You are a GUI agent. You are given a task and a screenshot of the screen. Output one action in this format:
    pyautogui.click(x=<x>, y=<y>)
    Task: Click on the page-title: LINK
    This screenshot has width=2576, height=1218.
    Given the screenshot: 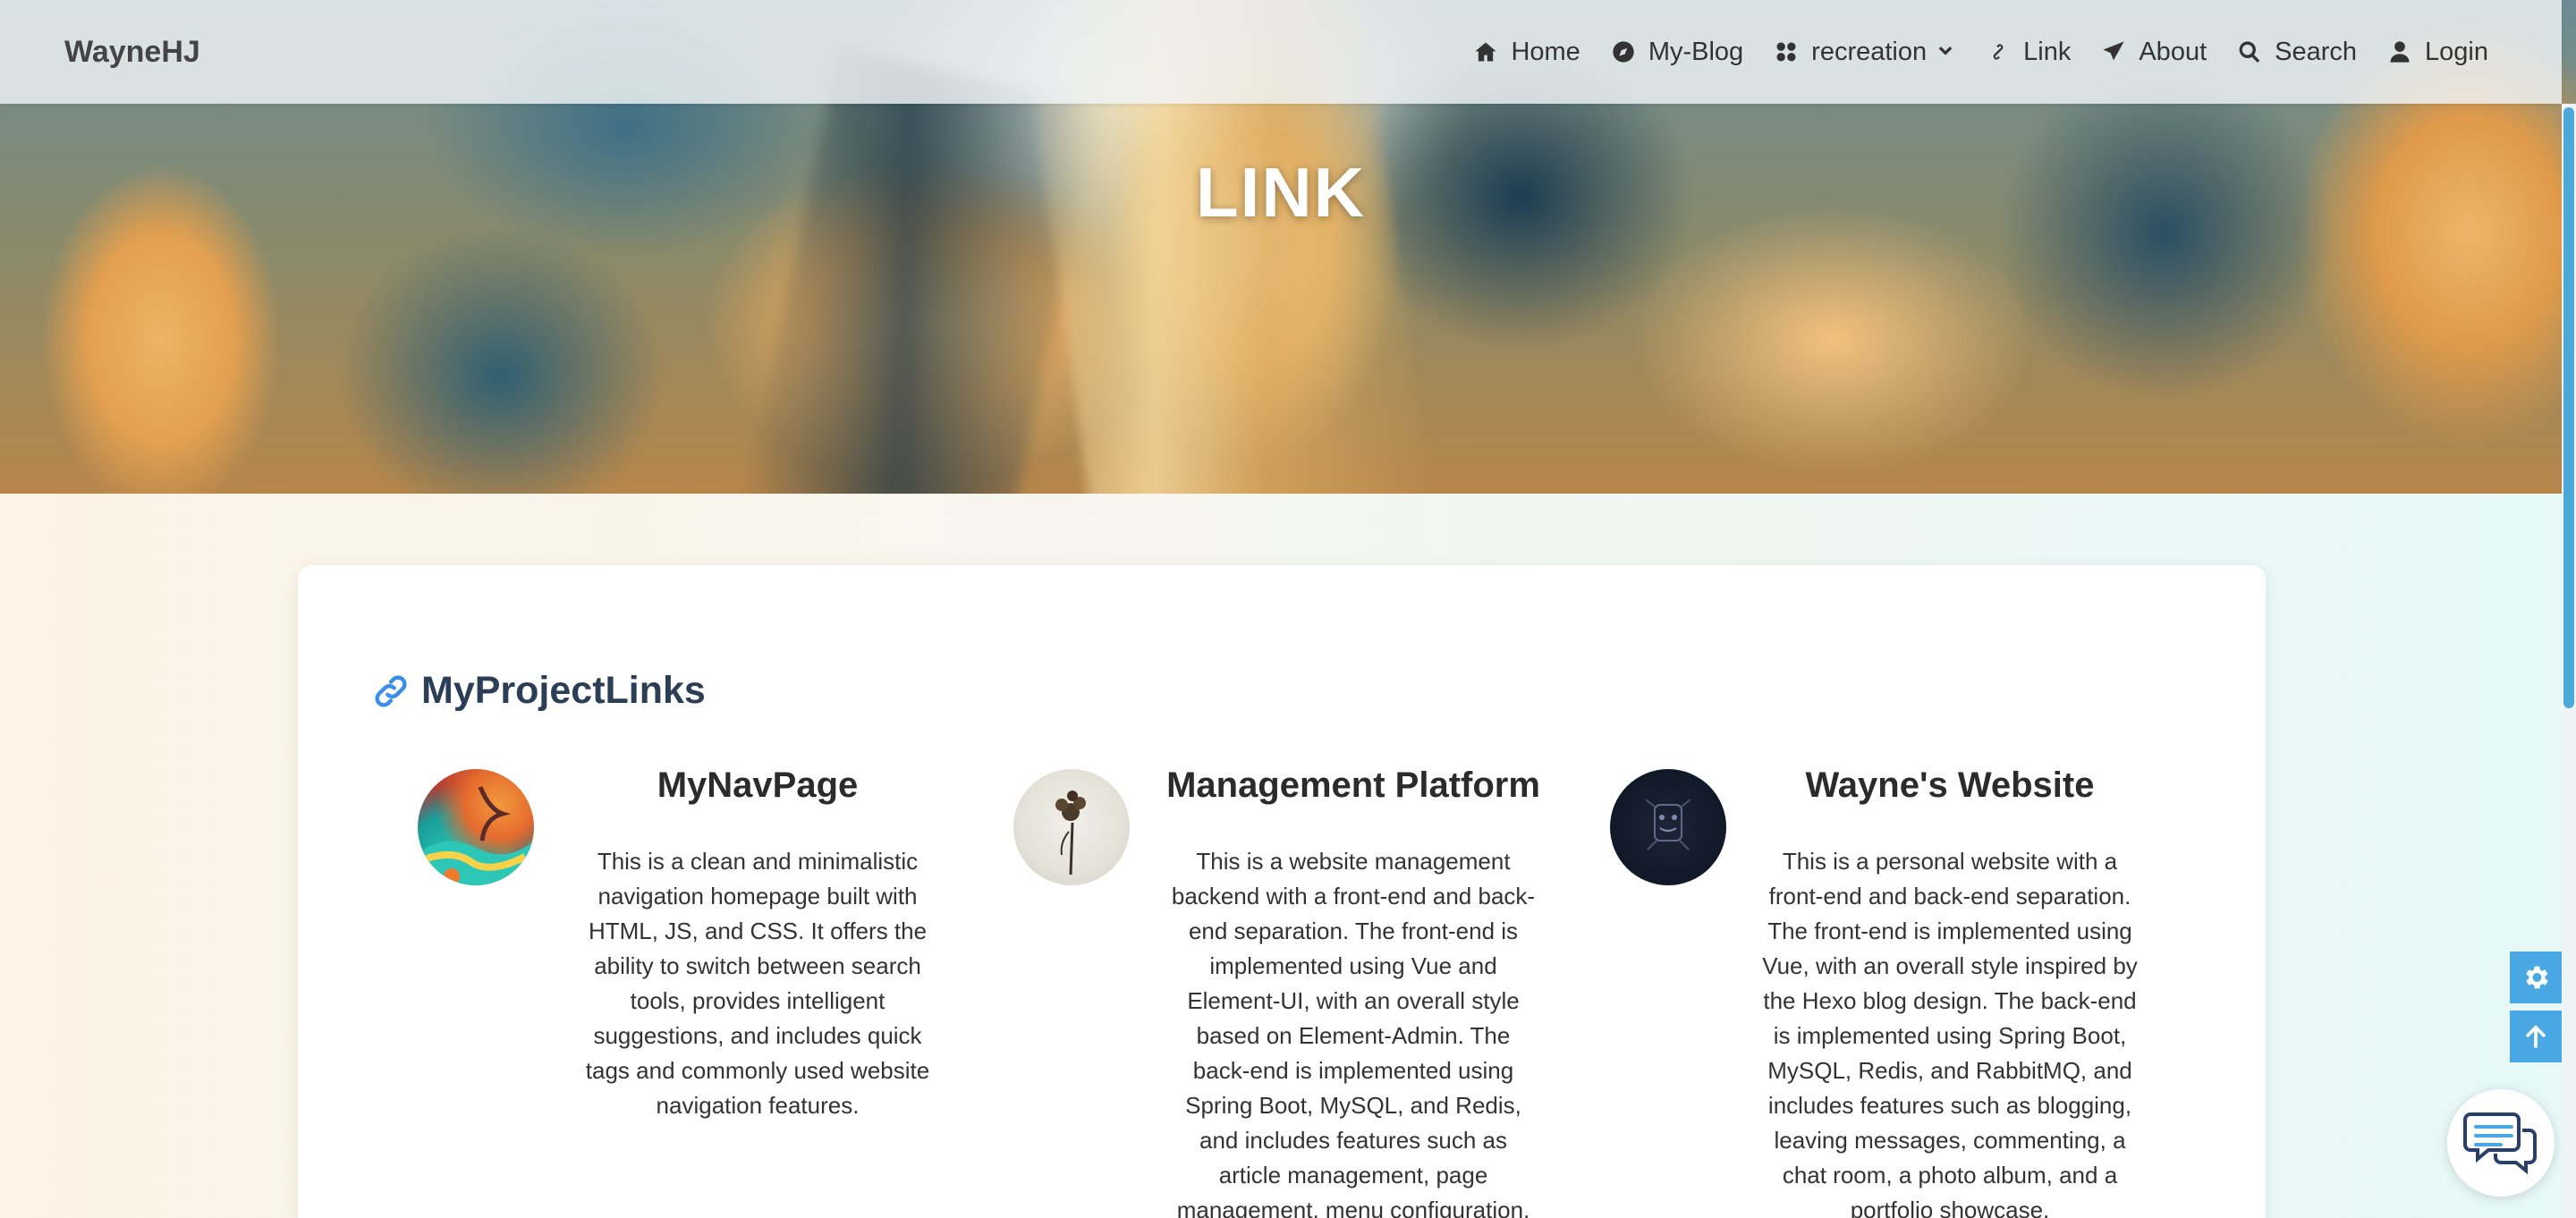 What is the action you would take?
    pyautogui.click(x=1281, y=192)
    